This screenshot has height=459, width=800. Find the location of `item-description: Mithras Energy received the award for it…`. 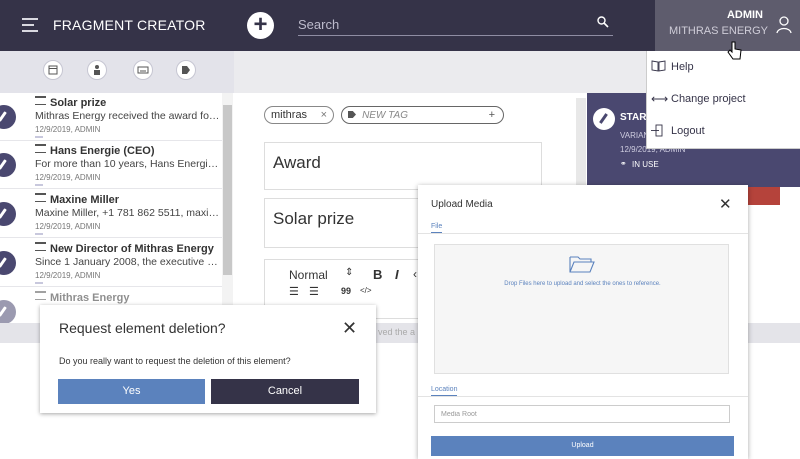

item-description: Mithras Energy received the award for it… is located at coordinates (127, 116).